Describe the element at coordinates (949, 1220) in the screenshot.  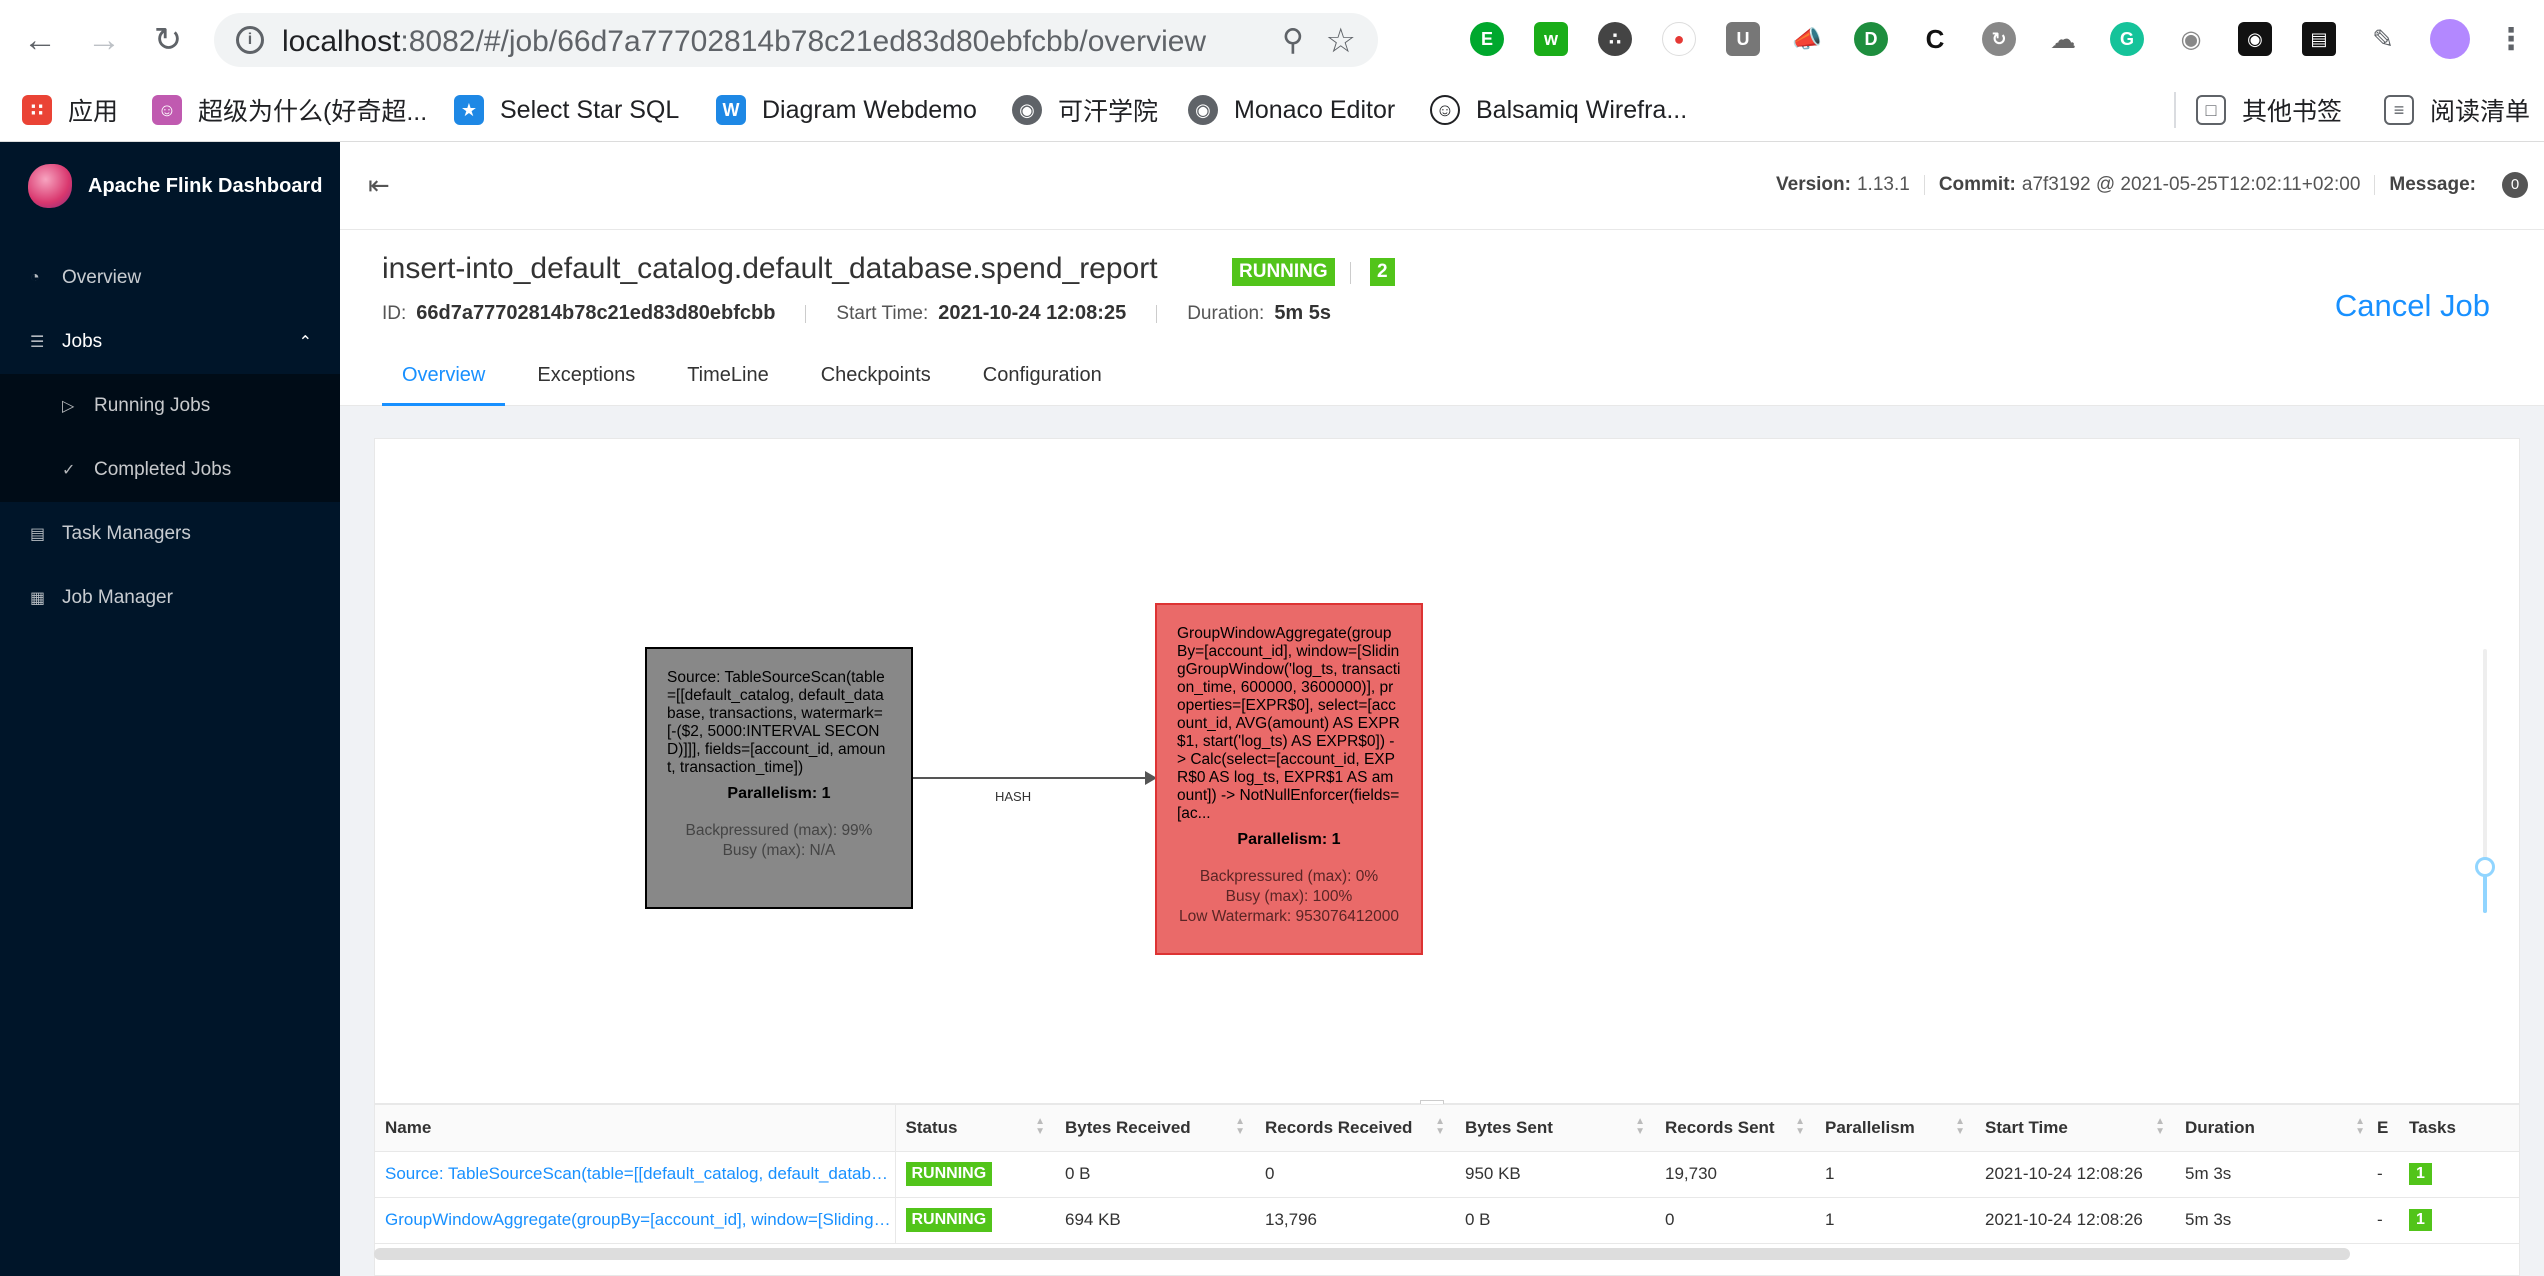
I see `status-badge: RUNNING` at that location.